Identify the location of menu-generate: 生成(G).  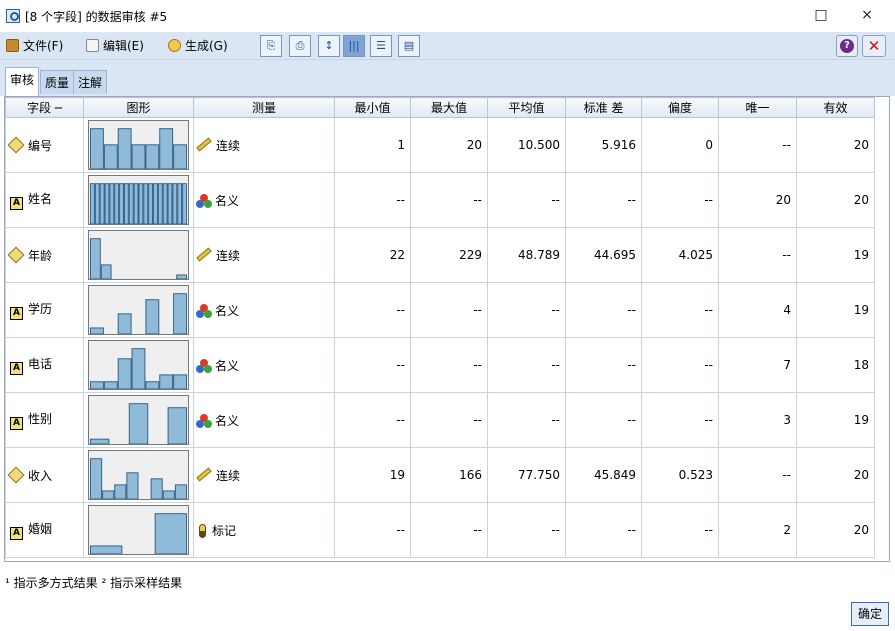
(198, 46).